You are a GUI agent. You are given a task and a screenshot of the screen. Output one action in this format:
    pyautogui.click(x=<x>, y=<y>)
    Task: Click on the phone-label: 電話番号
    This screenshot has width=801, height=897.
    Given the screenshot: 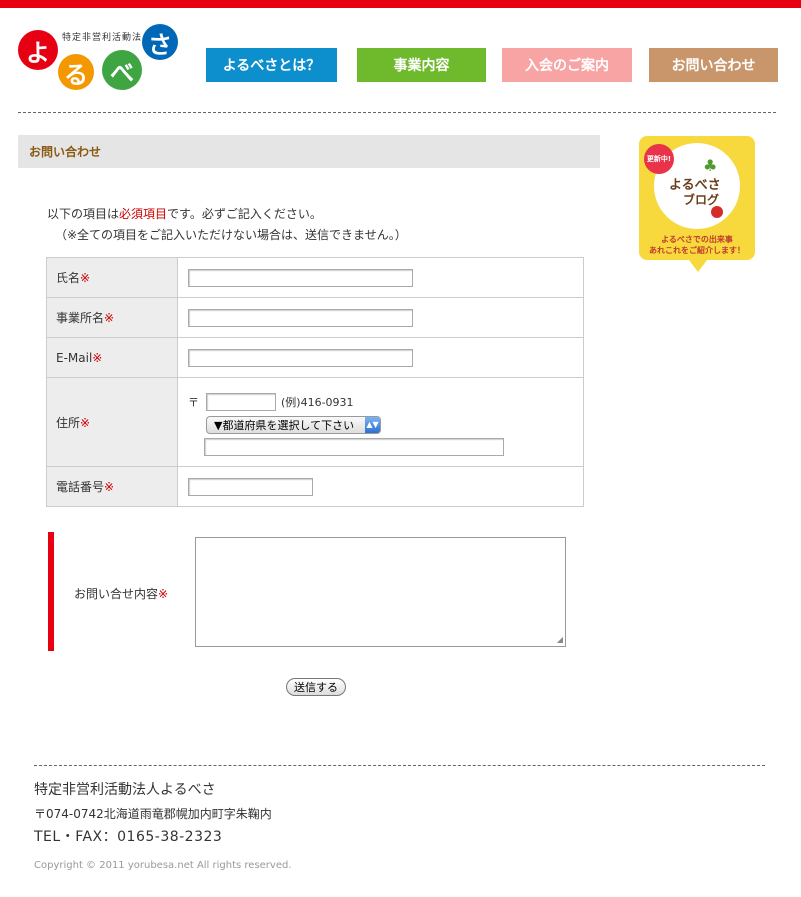 What is the action you would take?
    pyautogui.click(x=80, y=487)
    